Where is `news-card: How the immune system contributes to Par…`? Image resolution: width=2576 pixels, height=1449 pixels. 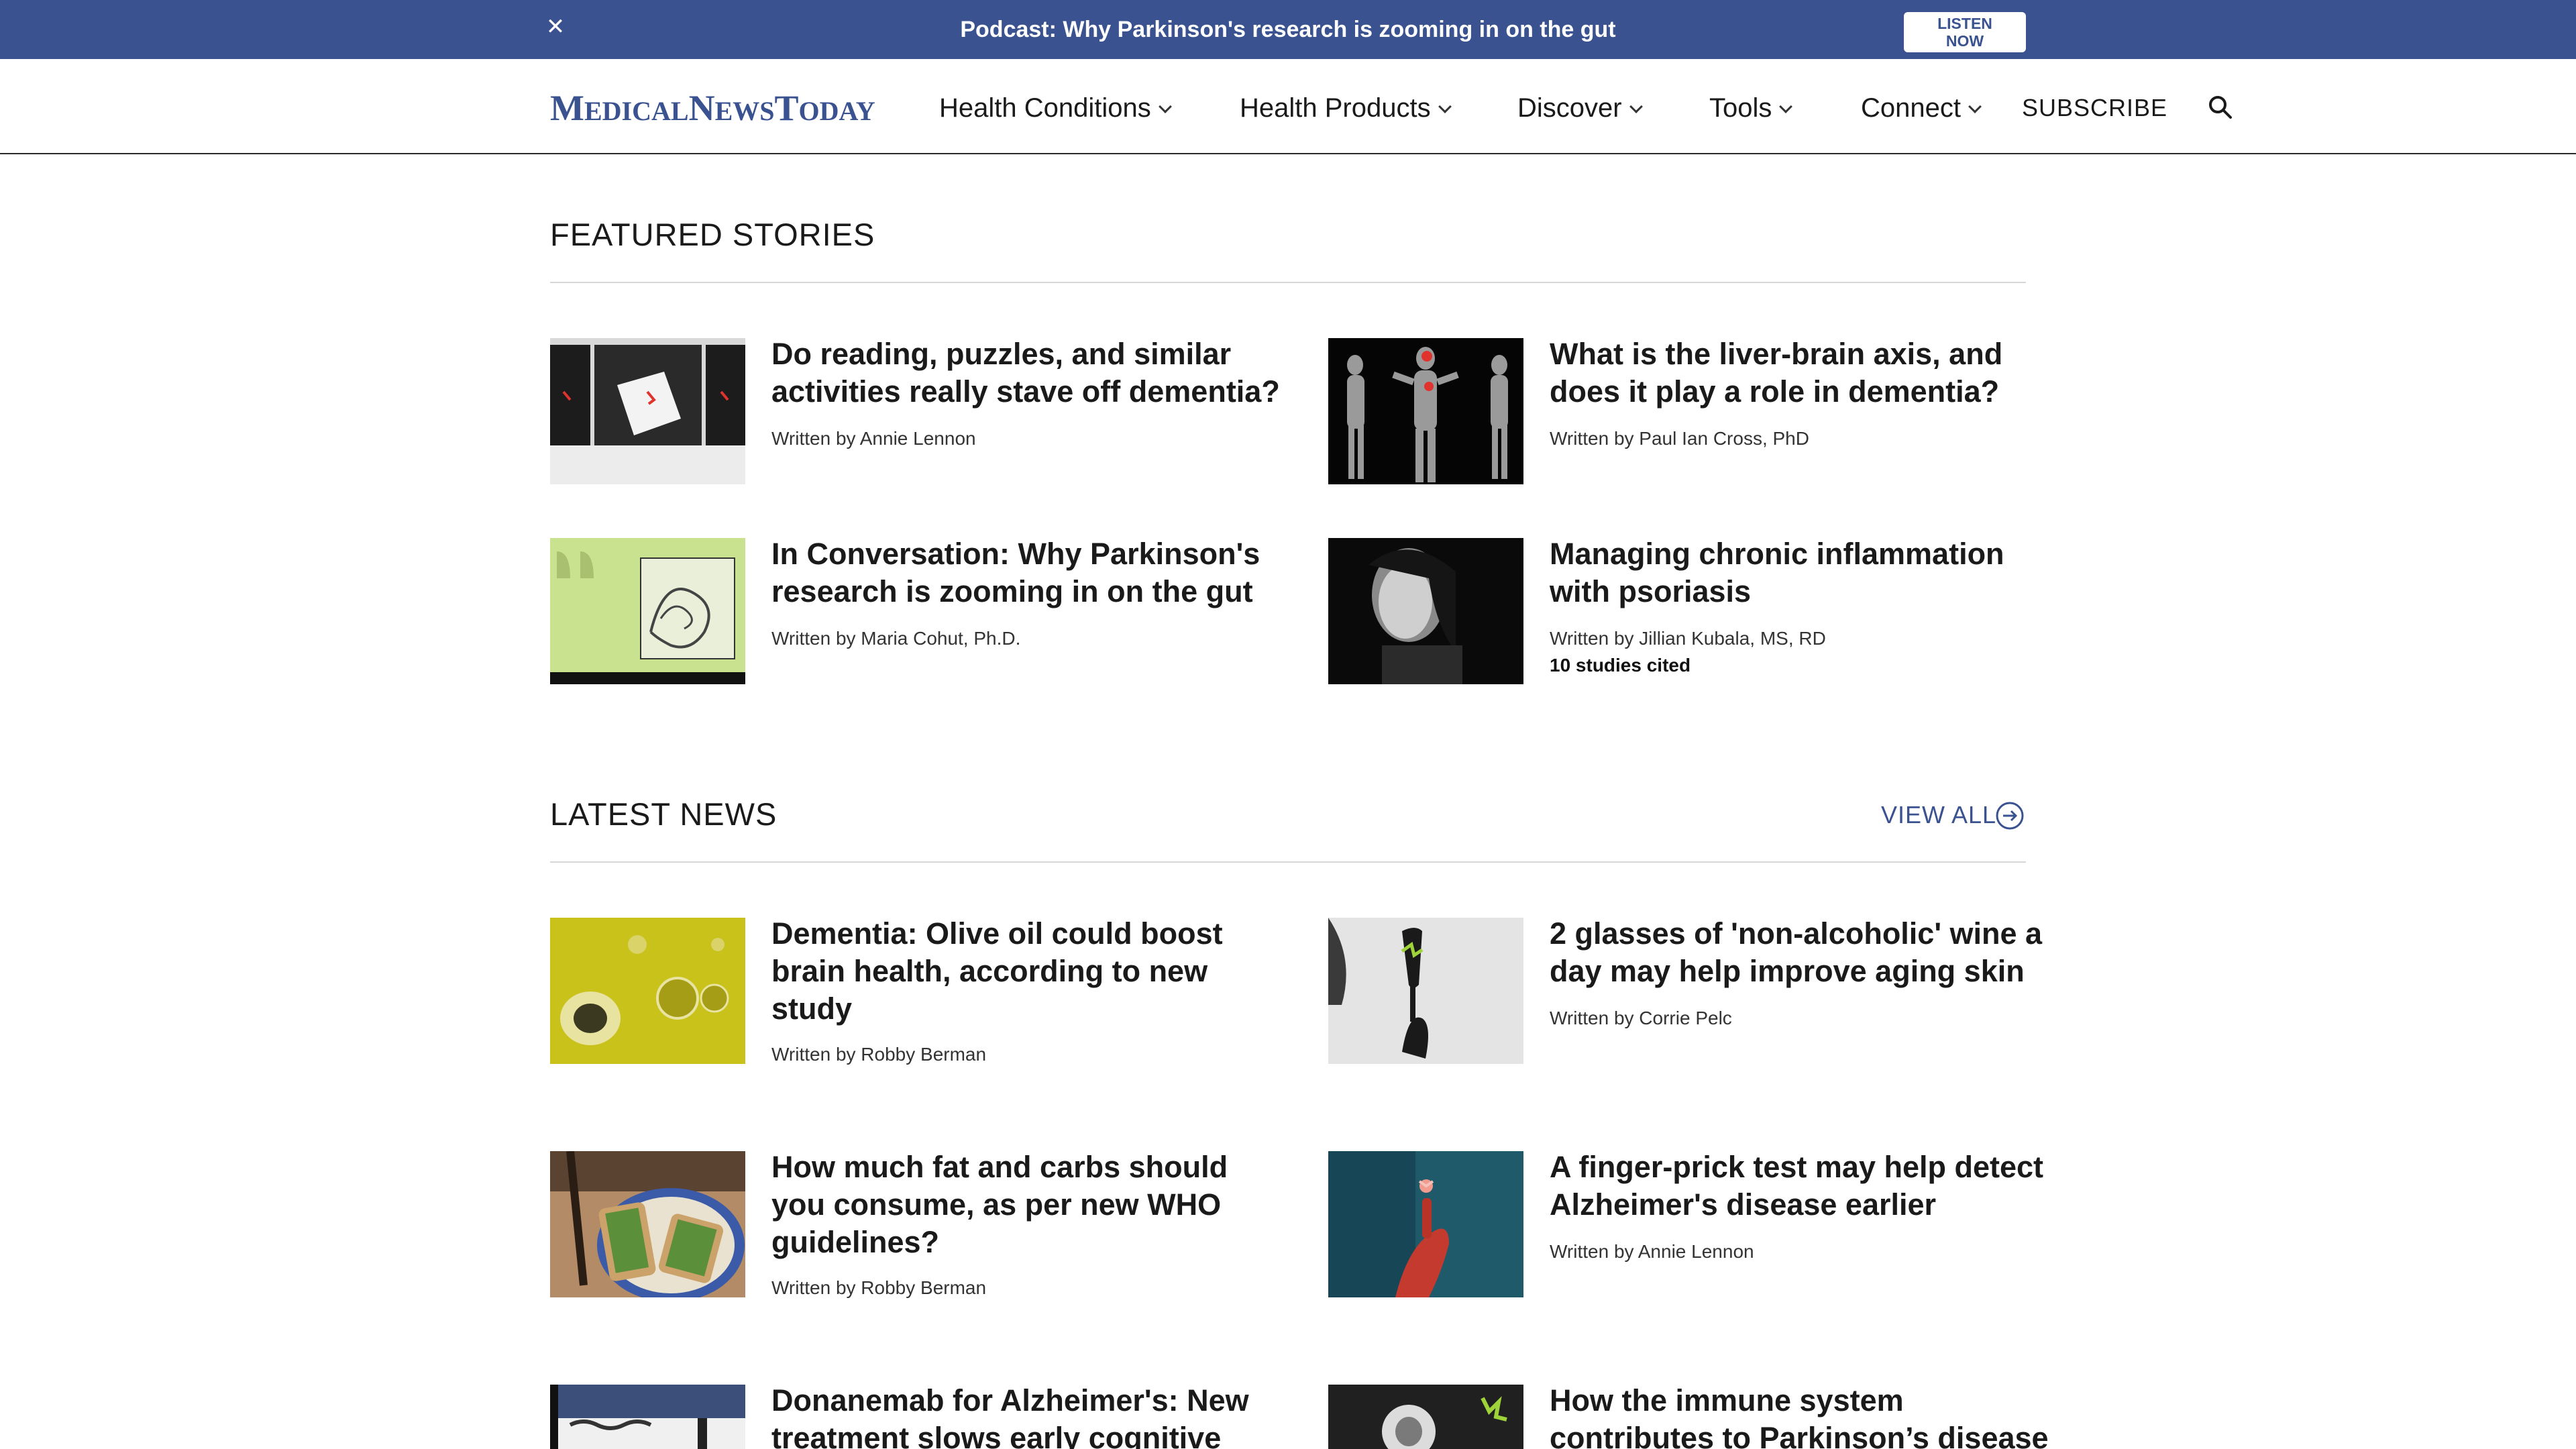
news-card: How the immune system contributes to Par… is located at coordinates (1697, 1415).